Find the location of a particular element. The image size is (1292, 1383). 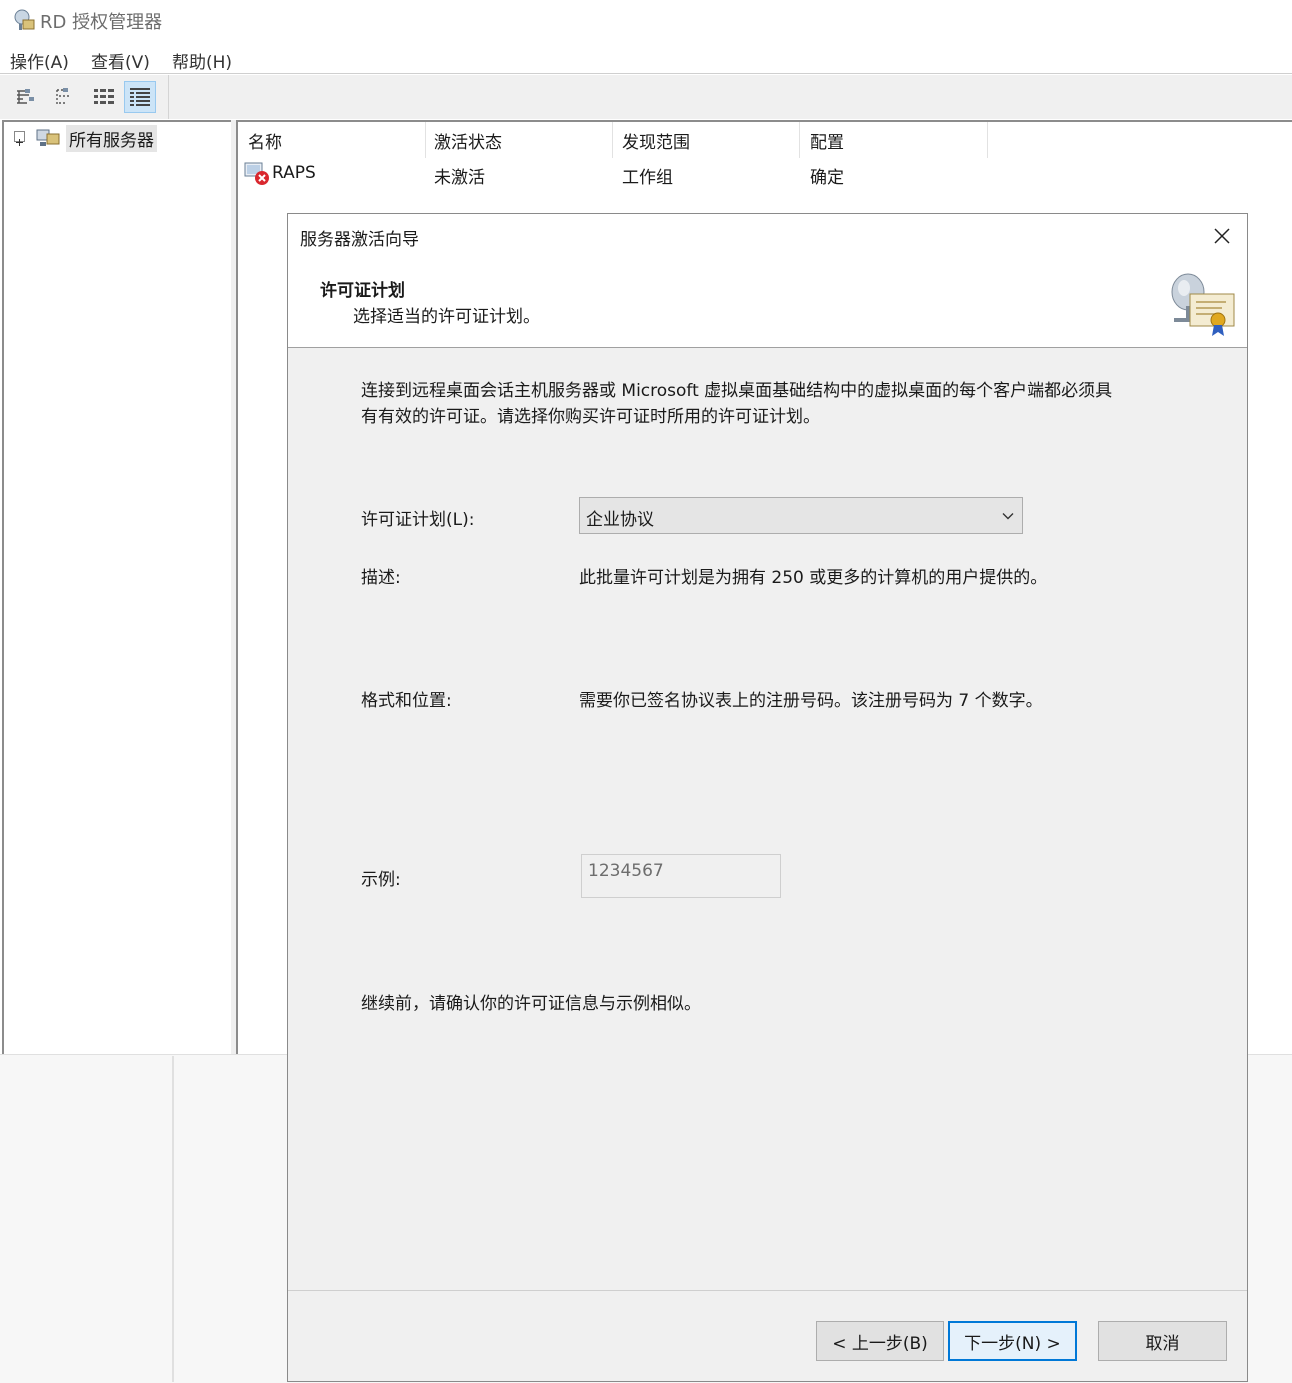

cancel-button: 取消 is located at coordinates (1162, 1341).